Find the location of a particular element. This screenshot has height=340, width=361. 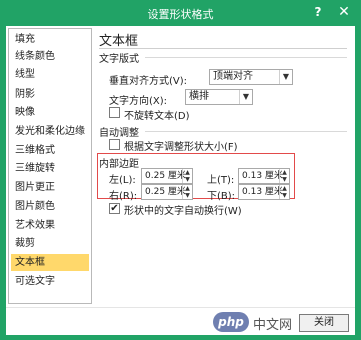

autofit-heading: 自动调整 is located at coordinates (119, 133).